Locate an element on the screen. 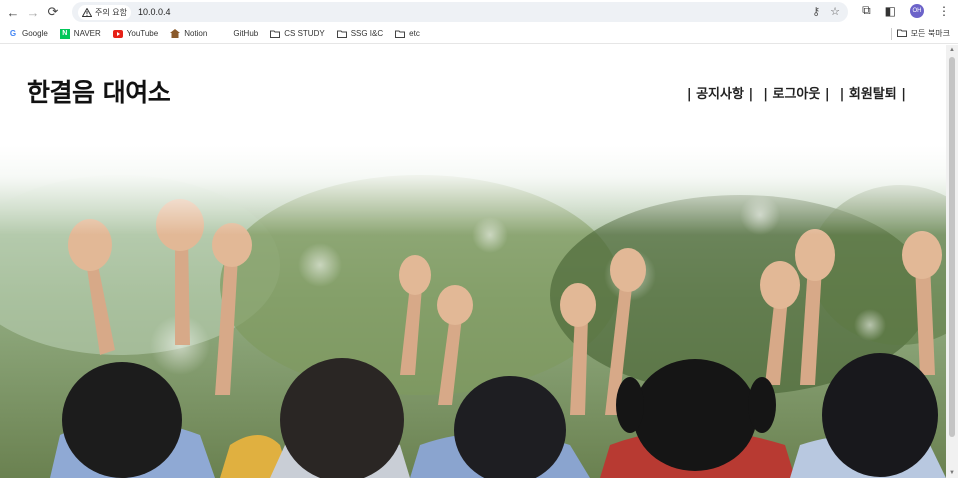 This screenshot has width=958, height=478. nav-notice-link: | 공지사항 | is located at coordinates (720, 92).